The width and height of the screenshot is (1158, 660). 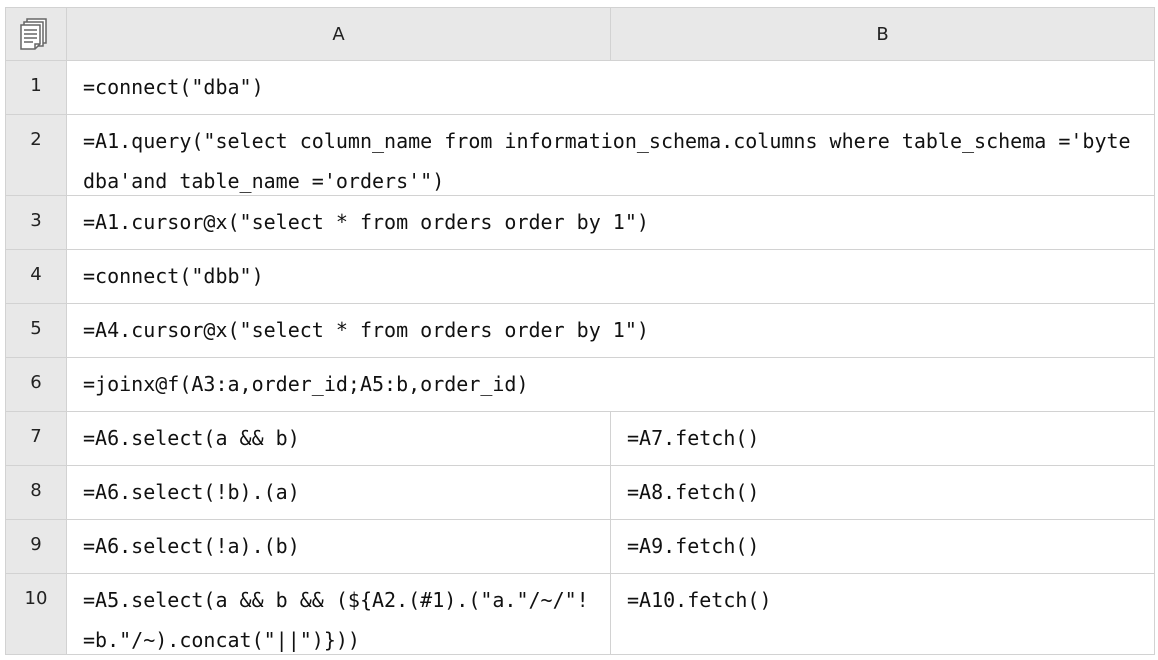 What do you see at coordinates (611, 277) in the screenshot?
I see `cell-a4: =connect("dbb")` at bounding box center [611, 277].